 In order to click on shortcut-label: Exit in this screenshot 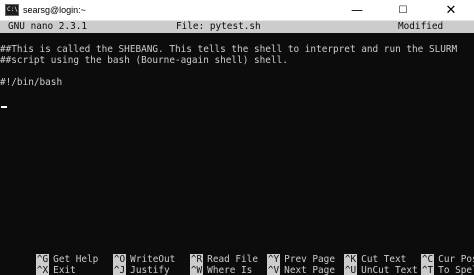, I will do `click(64, 270)`.